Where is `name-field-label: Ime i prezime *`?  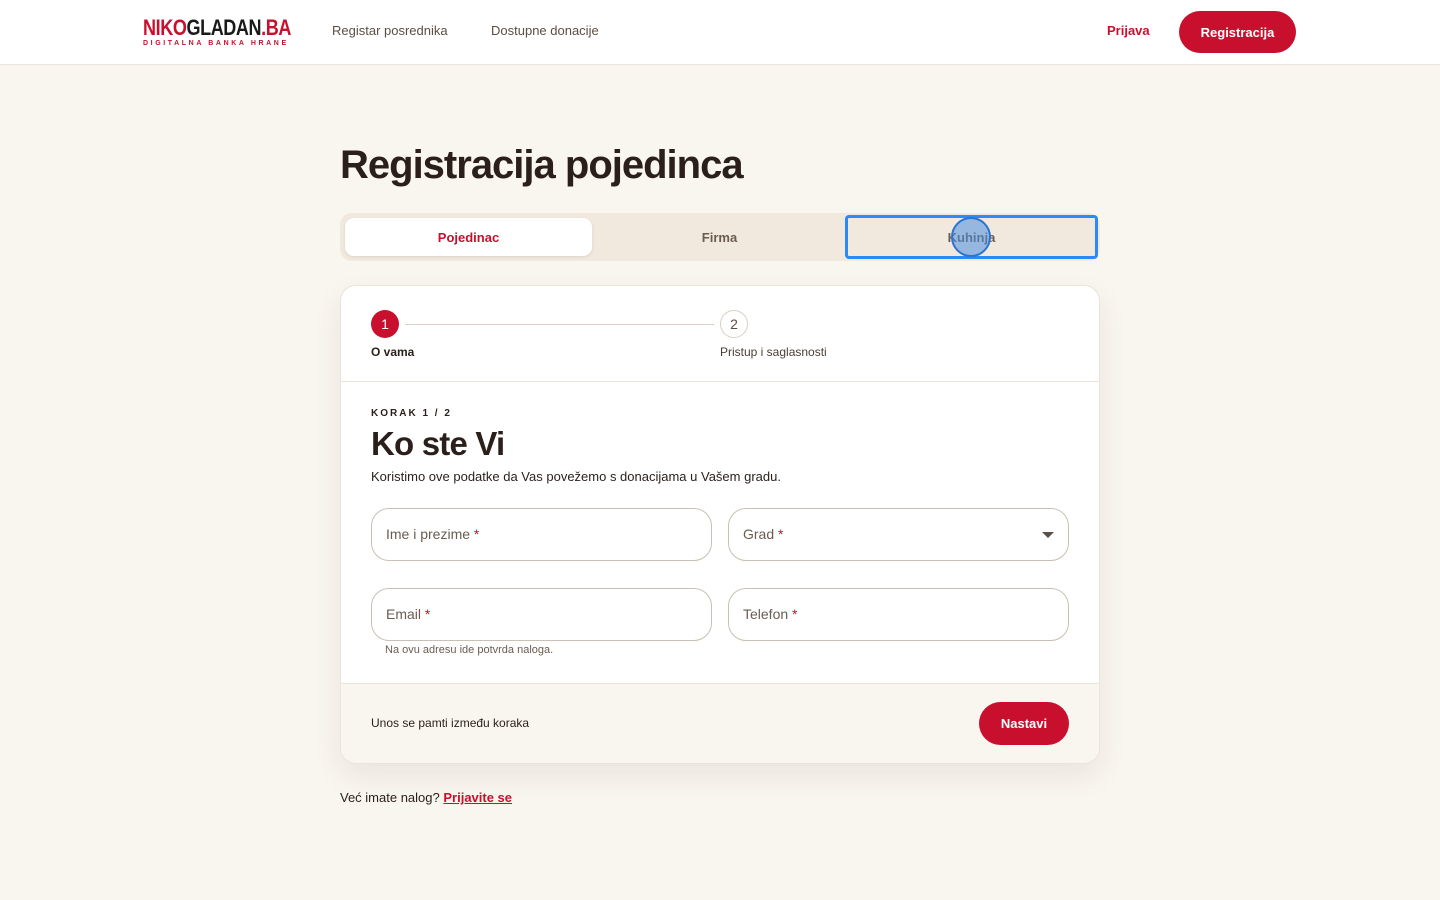
name-field-label: Ime i prezime * is located at coordinates (433, 534).